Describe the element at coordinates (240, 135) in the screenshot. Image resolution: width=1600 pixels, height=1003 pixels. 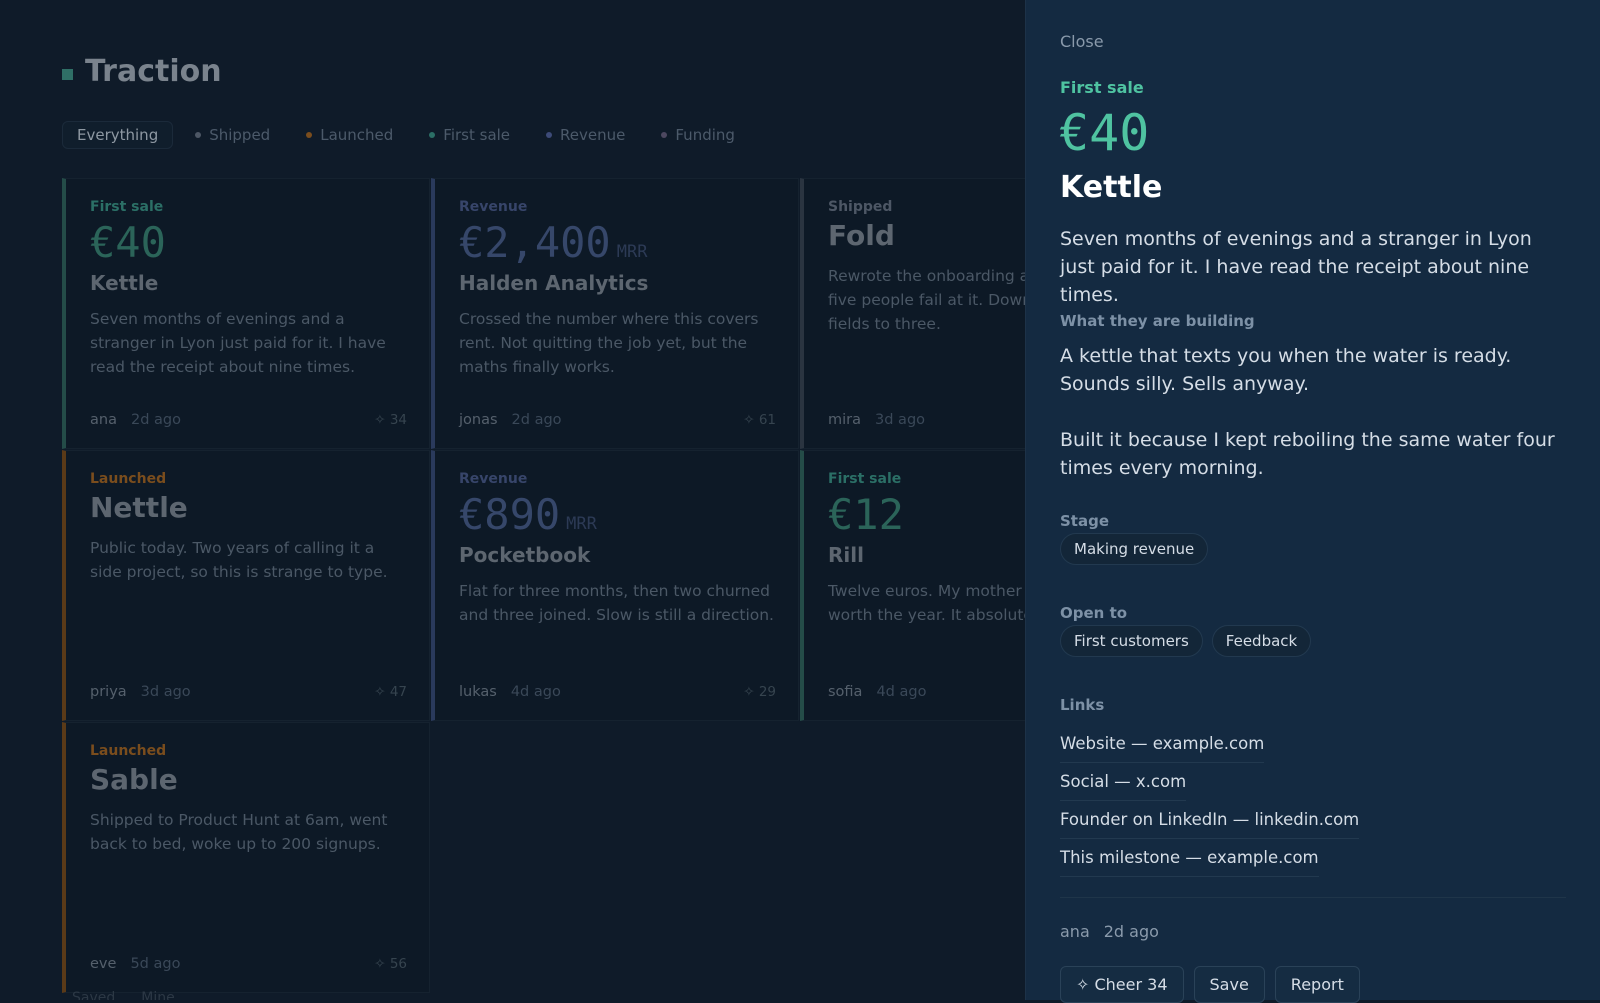
I see `filter-label: Shipped` at that location.